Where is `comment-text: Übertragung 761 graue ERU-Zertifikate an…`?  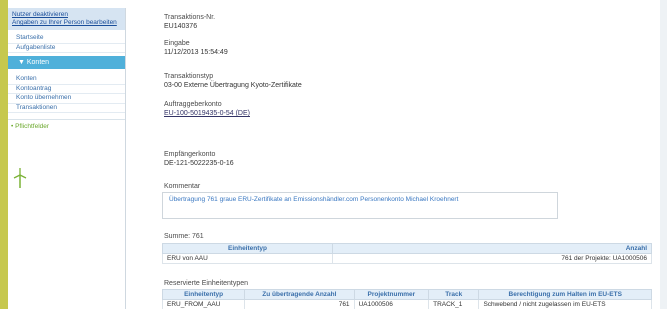 comment-text: Übertragung 761 graue ERU-Zertifikate an… is located at coordinates (360, 205).